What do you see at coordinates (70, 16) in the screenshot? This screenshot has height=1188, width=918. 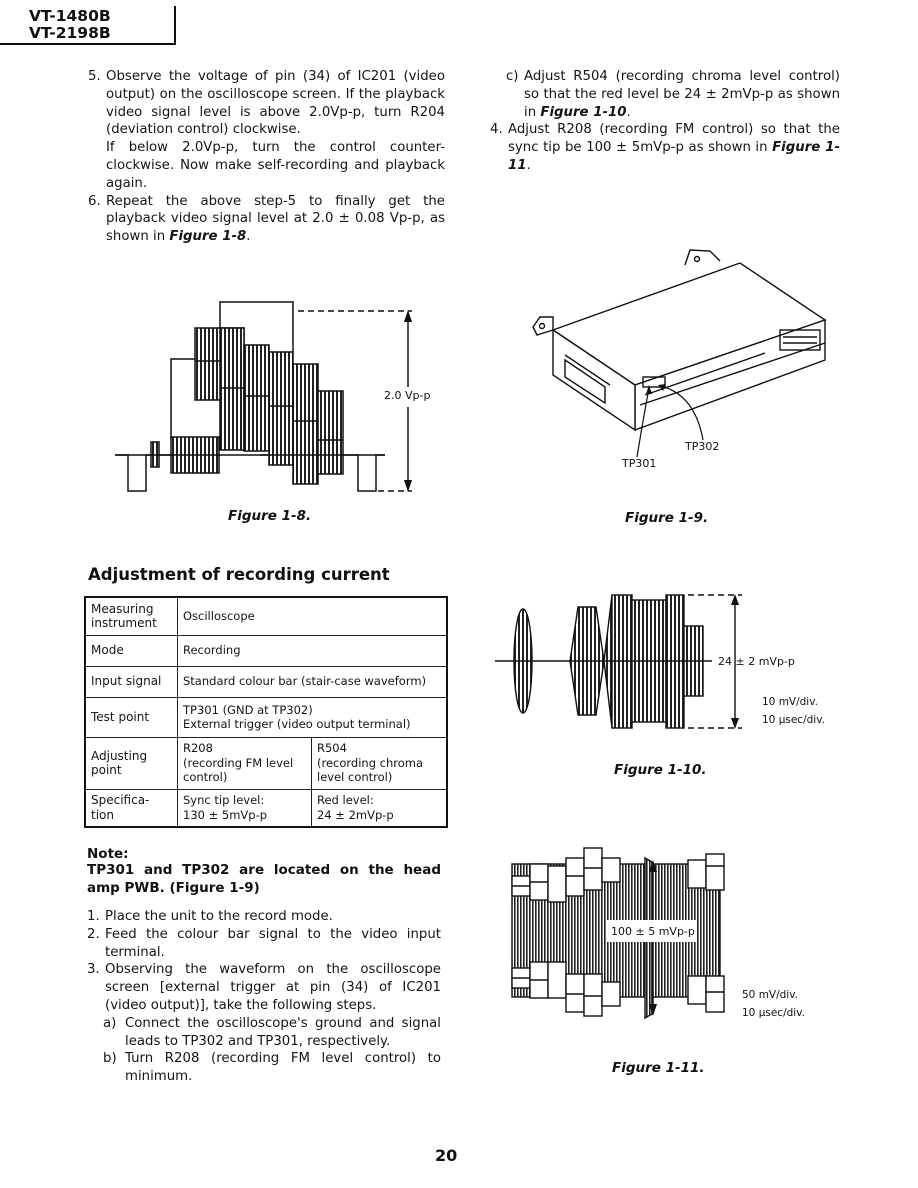 I see `model-number-1: VT-1480B` at bounding box center [70, 16].